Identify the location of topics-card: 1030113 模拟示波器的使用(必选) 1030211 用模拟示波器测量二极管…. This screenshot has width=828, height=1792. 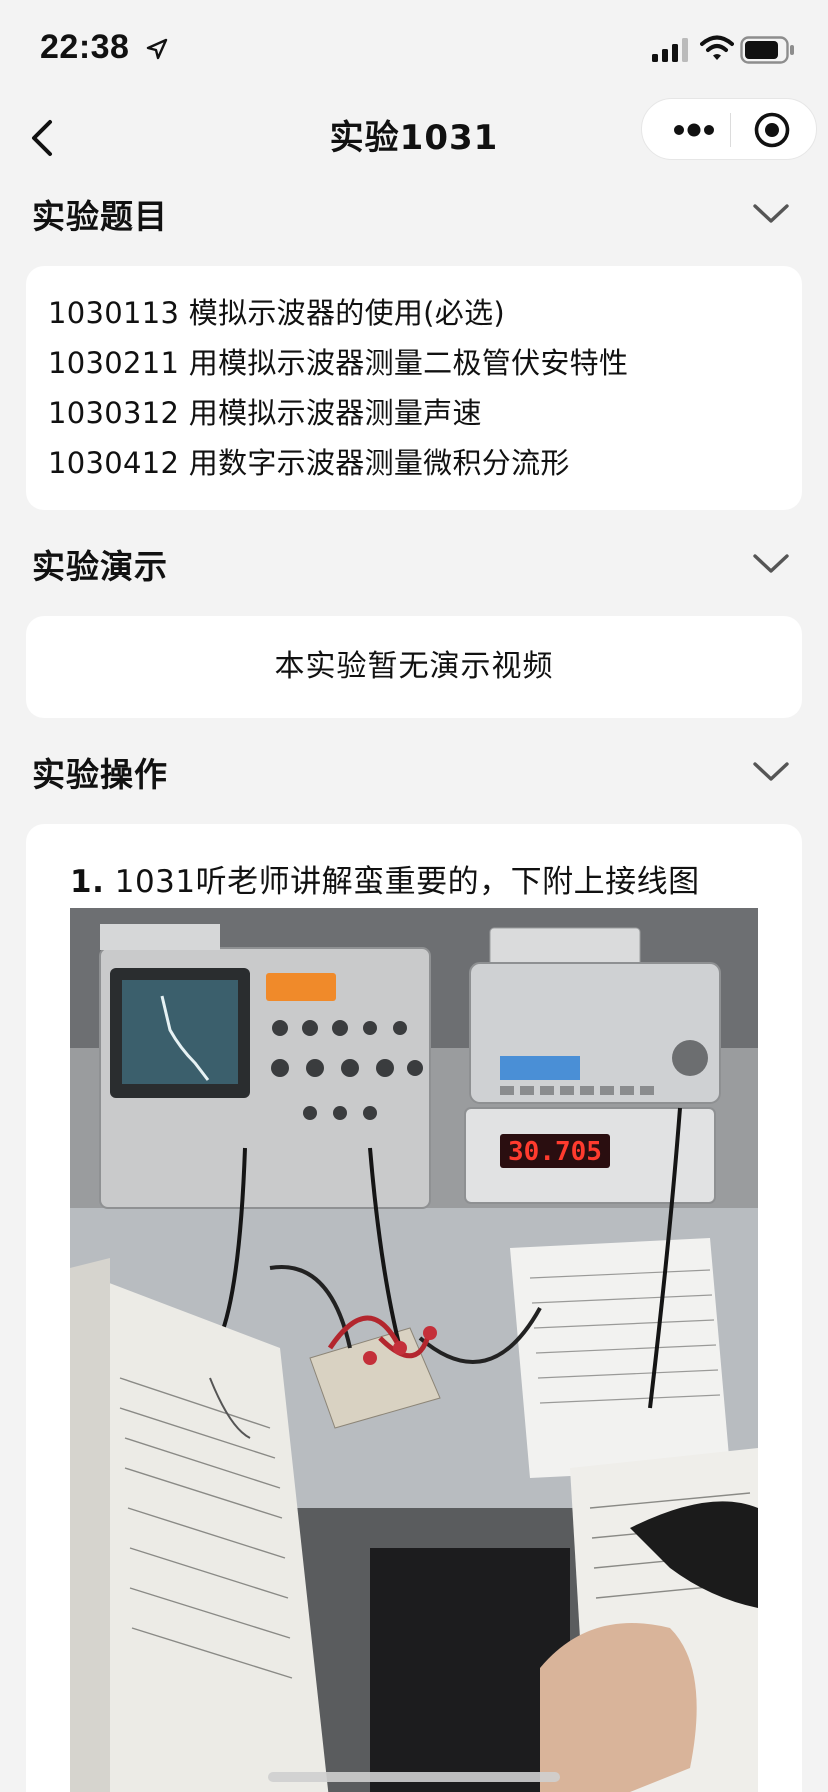
(414, 388).